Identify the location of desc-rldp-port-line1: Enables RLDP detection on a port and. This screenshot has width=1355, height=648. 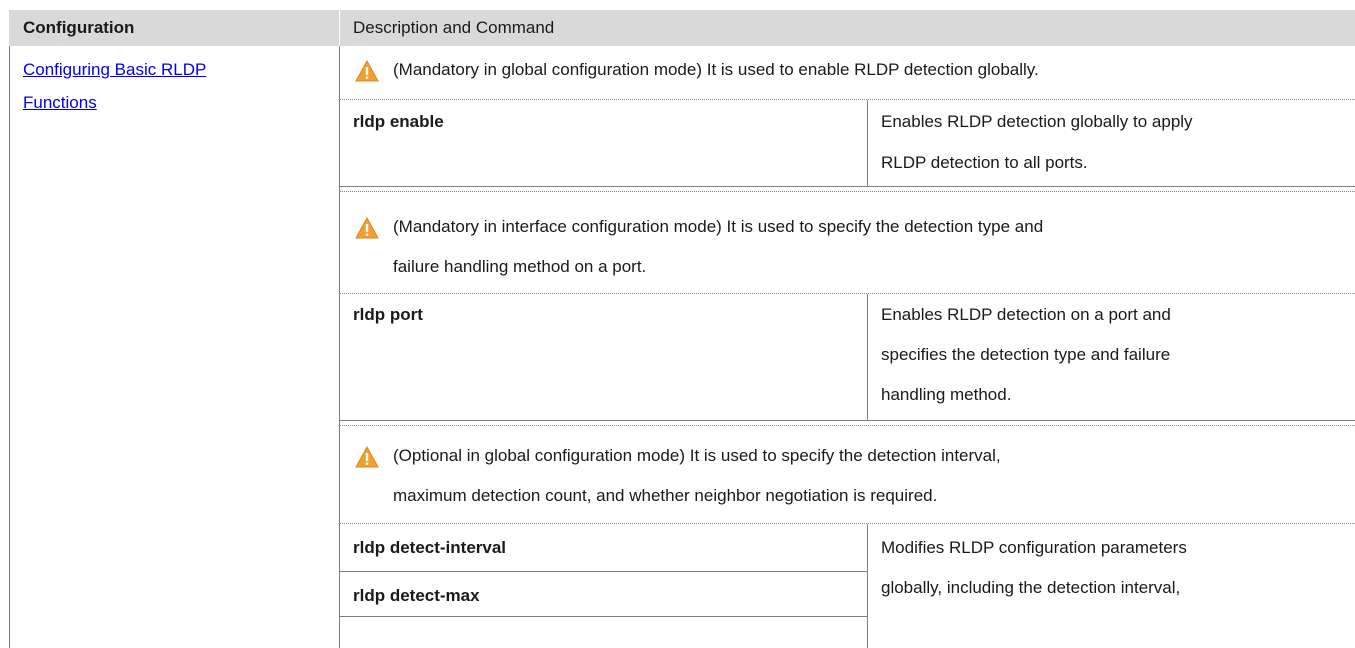
(1026, 314).